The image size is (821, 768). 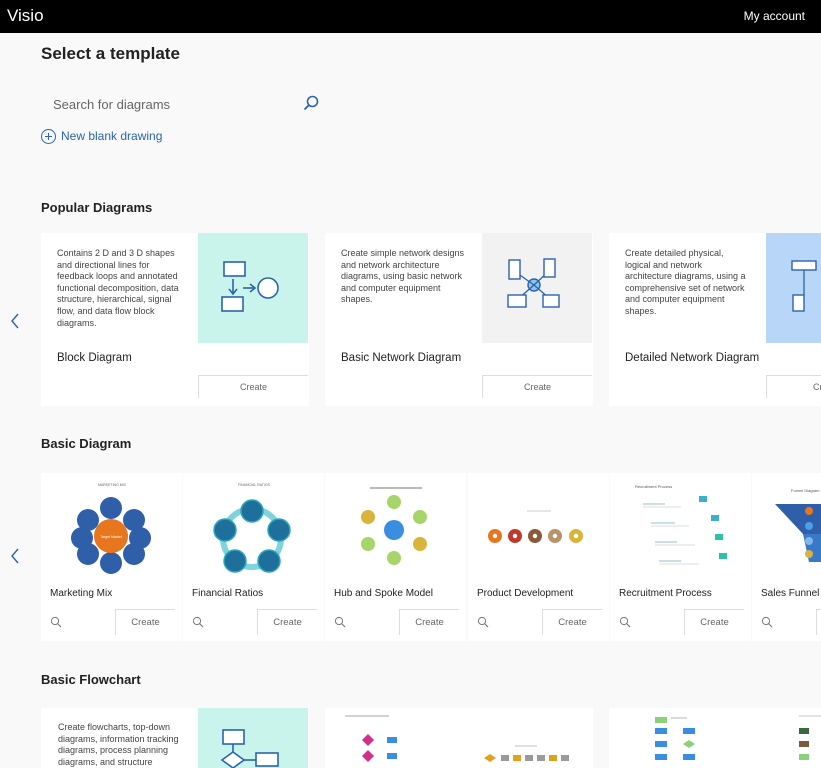 I want to click on template-title: Hub and Spoke Model, so click(x=383, y=593).